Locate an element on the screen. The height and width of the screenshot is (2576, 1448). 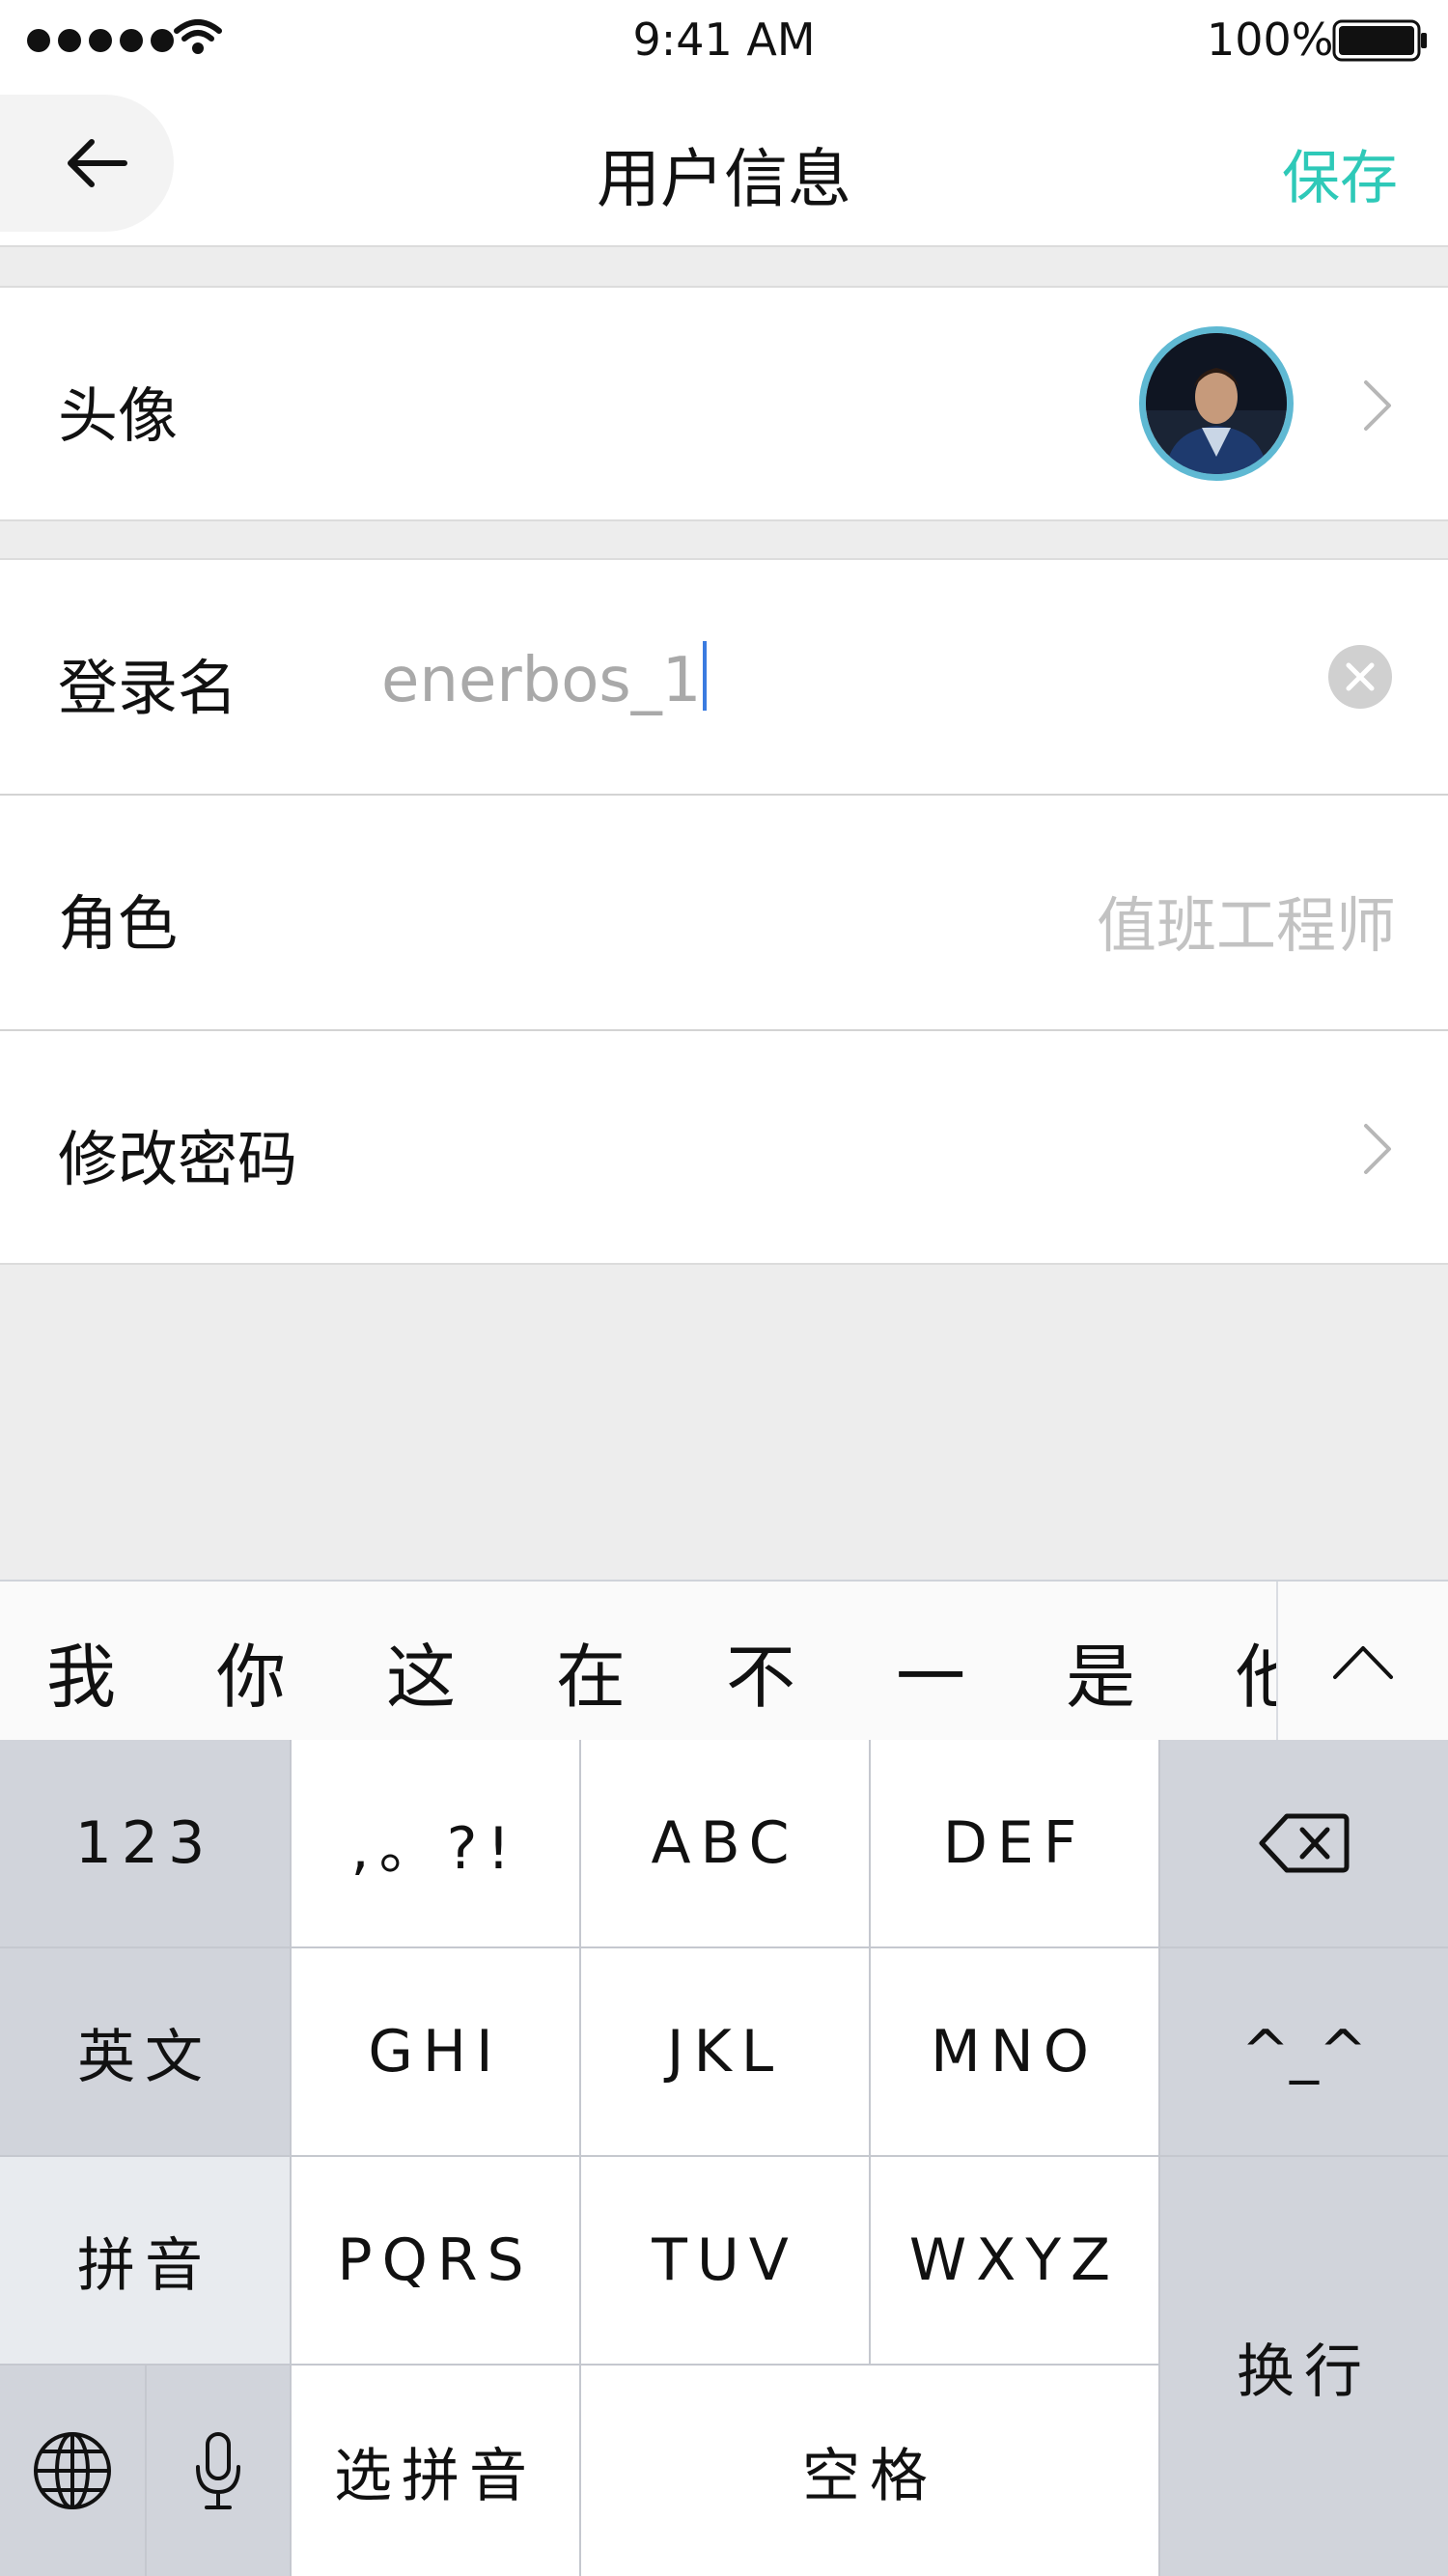
avatar-label: 头像 is located at coordinates (119, 416).